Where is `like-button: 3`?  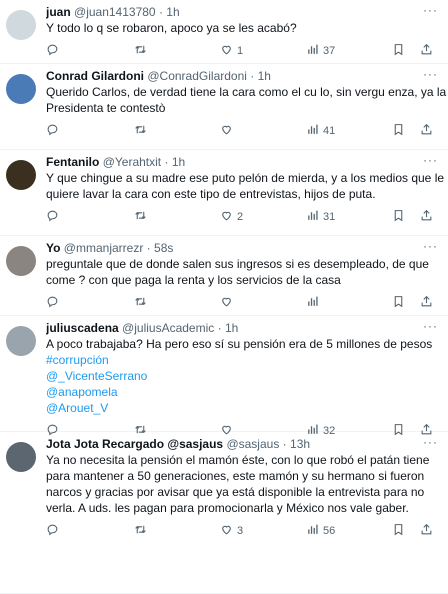 like-button: 3 is located at coordinates (231, 531).